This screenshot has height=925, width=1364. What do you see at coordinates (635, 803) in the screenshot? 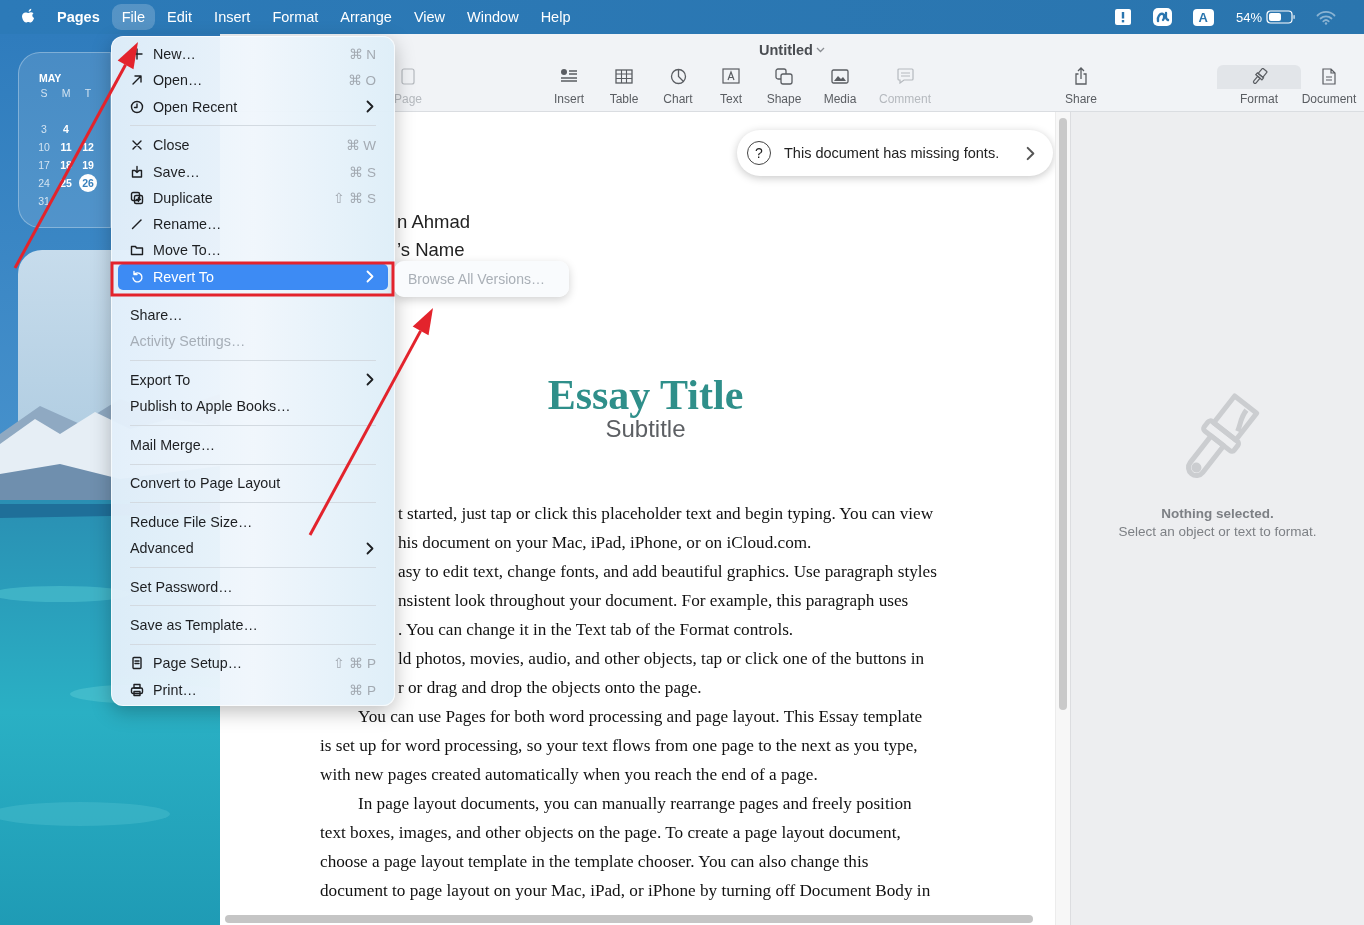
I see `body-text-line: In page layout documents, you can manually rearrange pages and freely position` at bounding box center [635, 803].